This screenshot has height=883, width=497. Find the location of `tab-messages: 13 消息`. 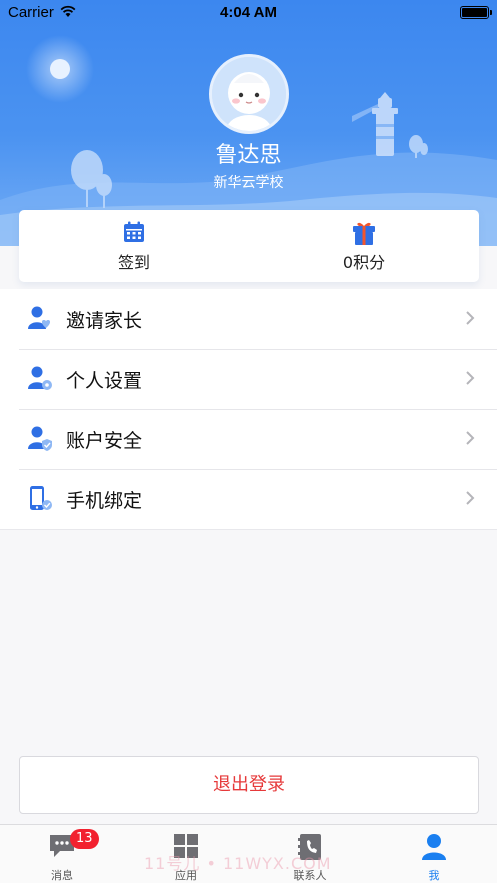

tab-messages: 13 消息 is located at coordinates (62, 854).